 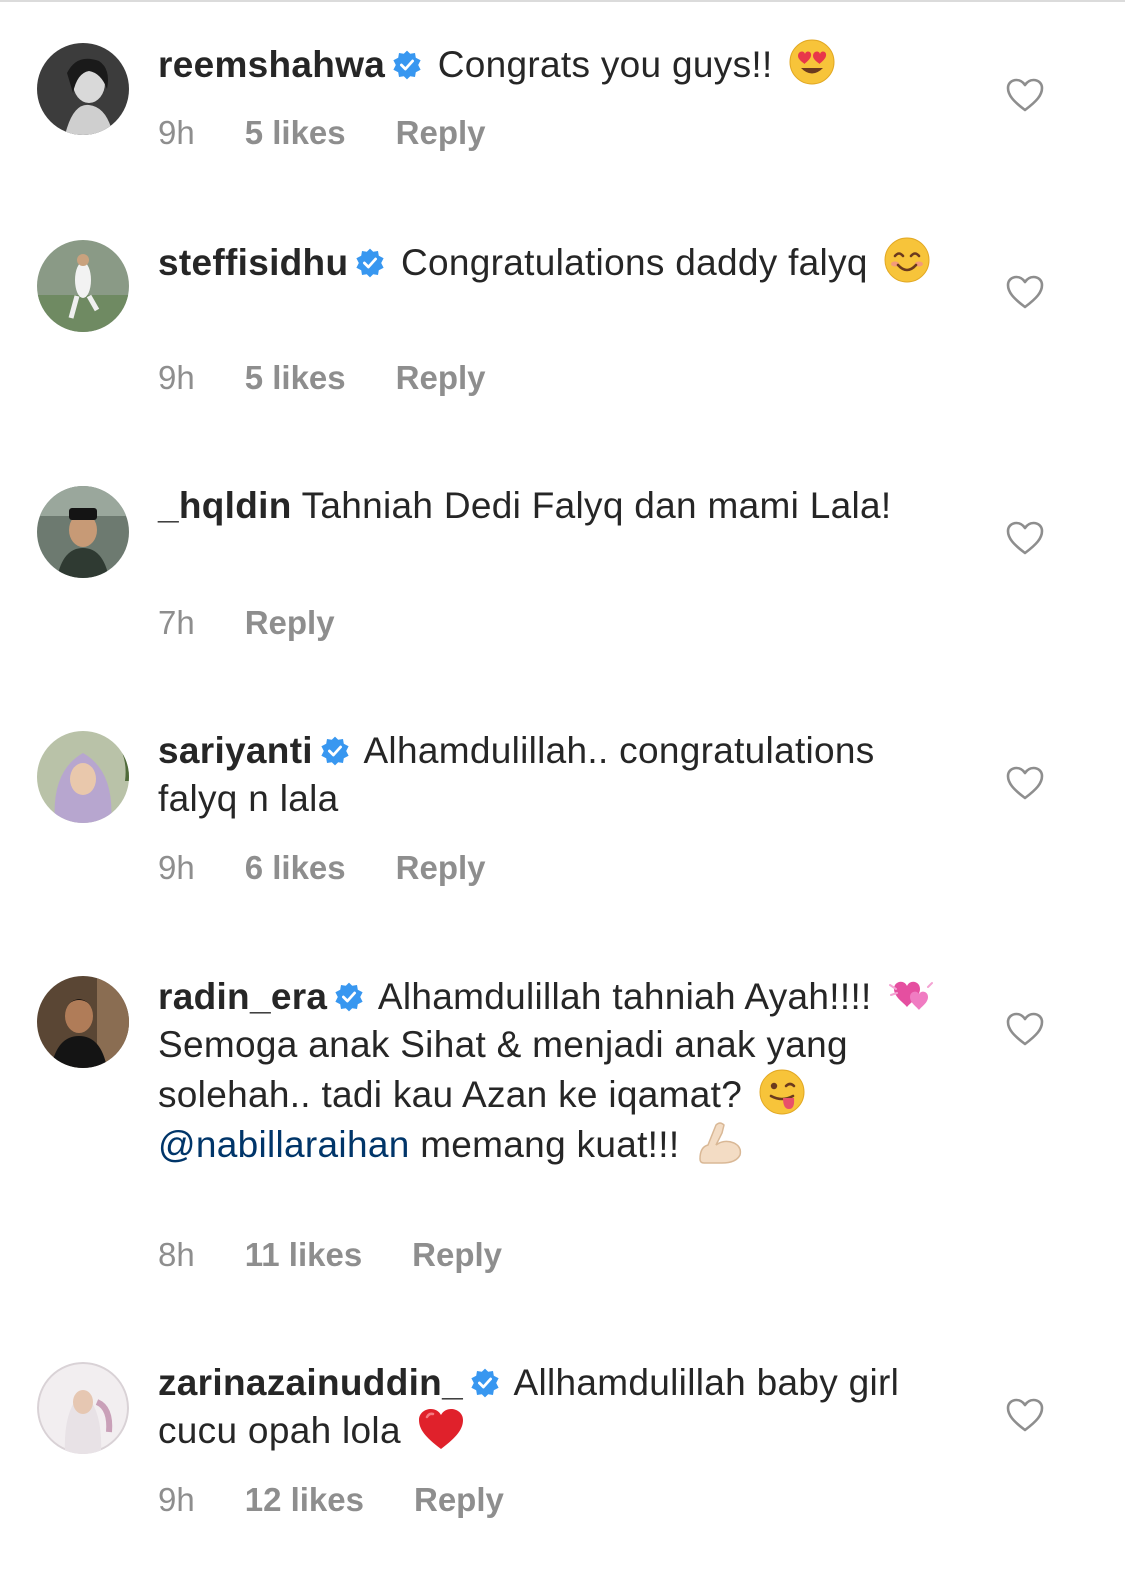 I want to click on username: _hqldin, so click(x=225, y=505).